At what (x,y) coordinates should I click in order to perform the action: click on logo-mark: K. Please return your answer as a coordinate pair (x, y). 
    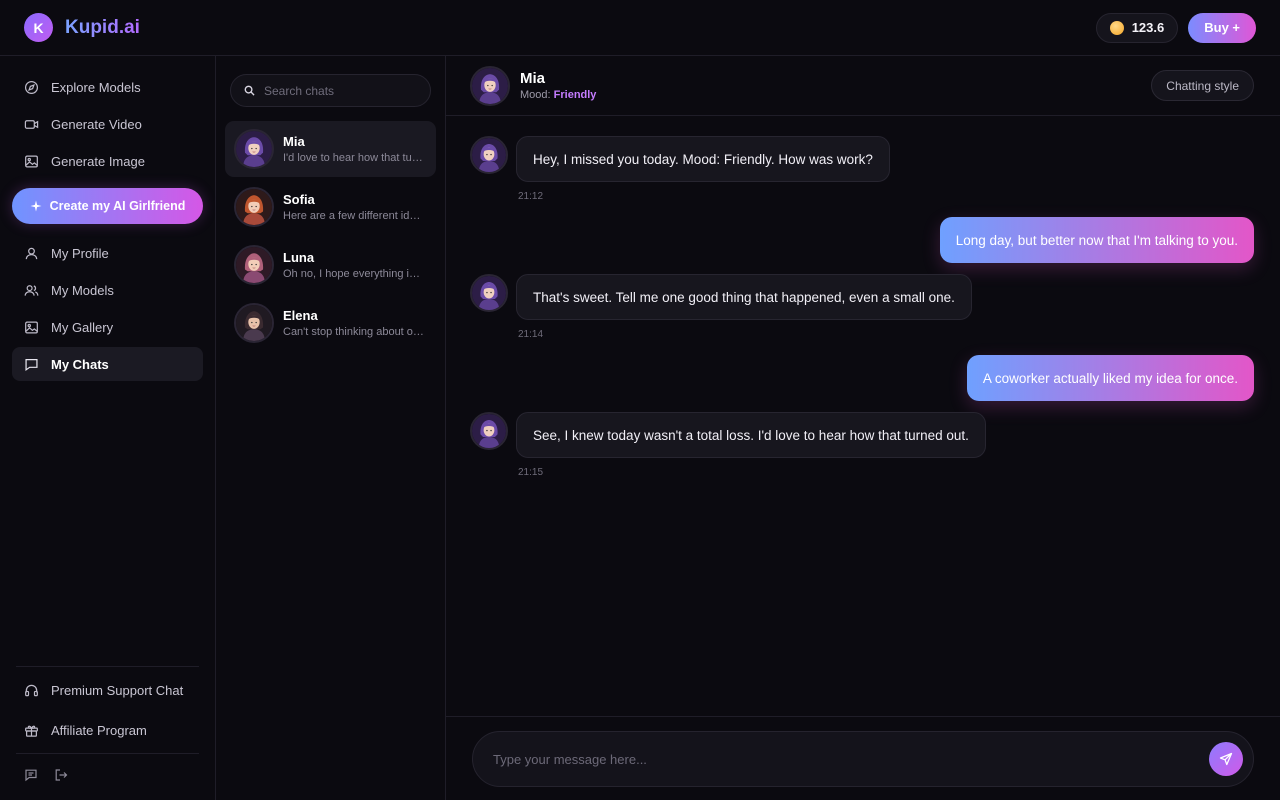
    Looking at the image, I should click on (38, 27).